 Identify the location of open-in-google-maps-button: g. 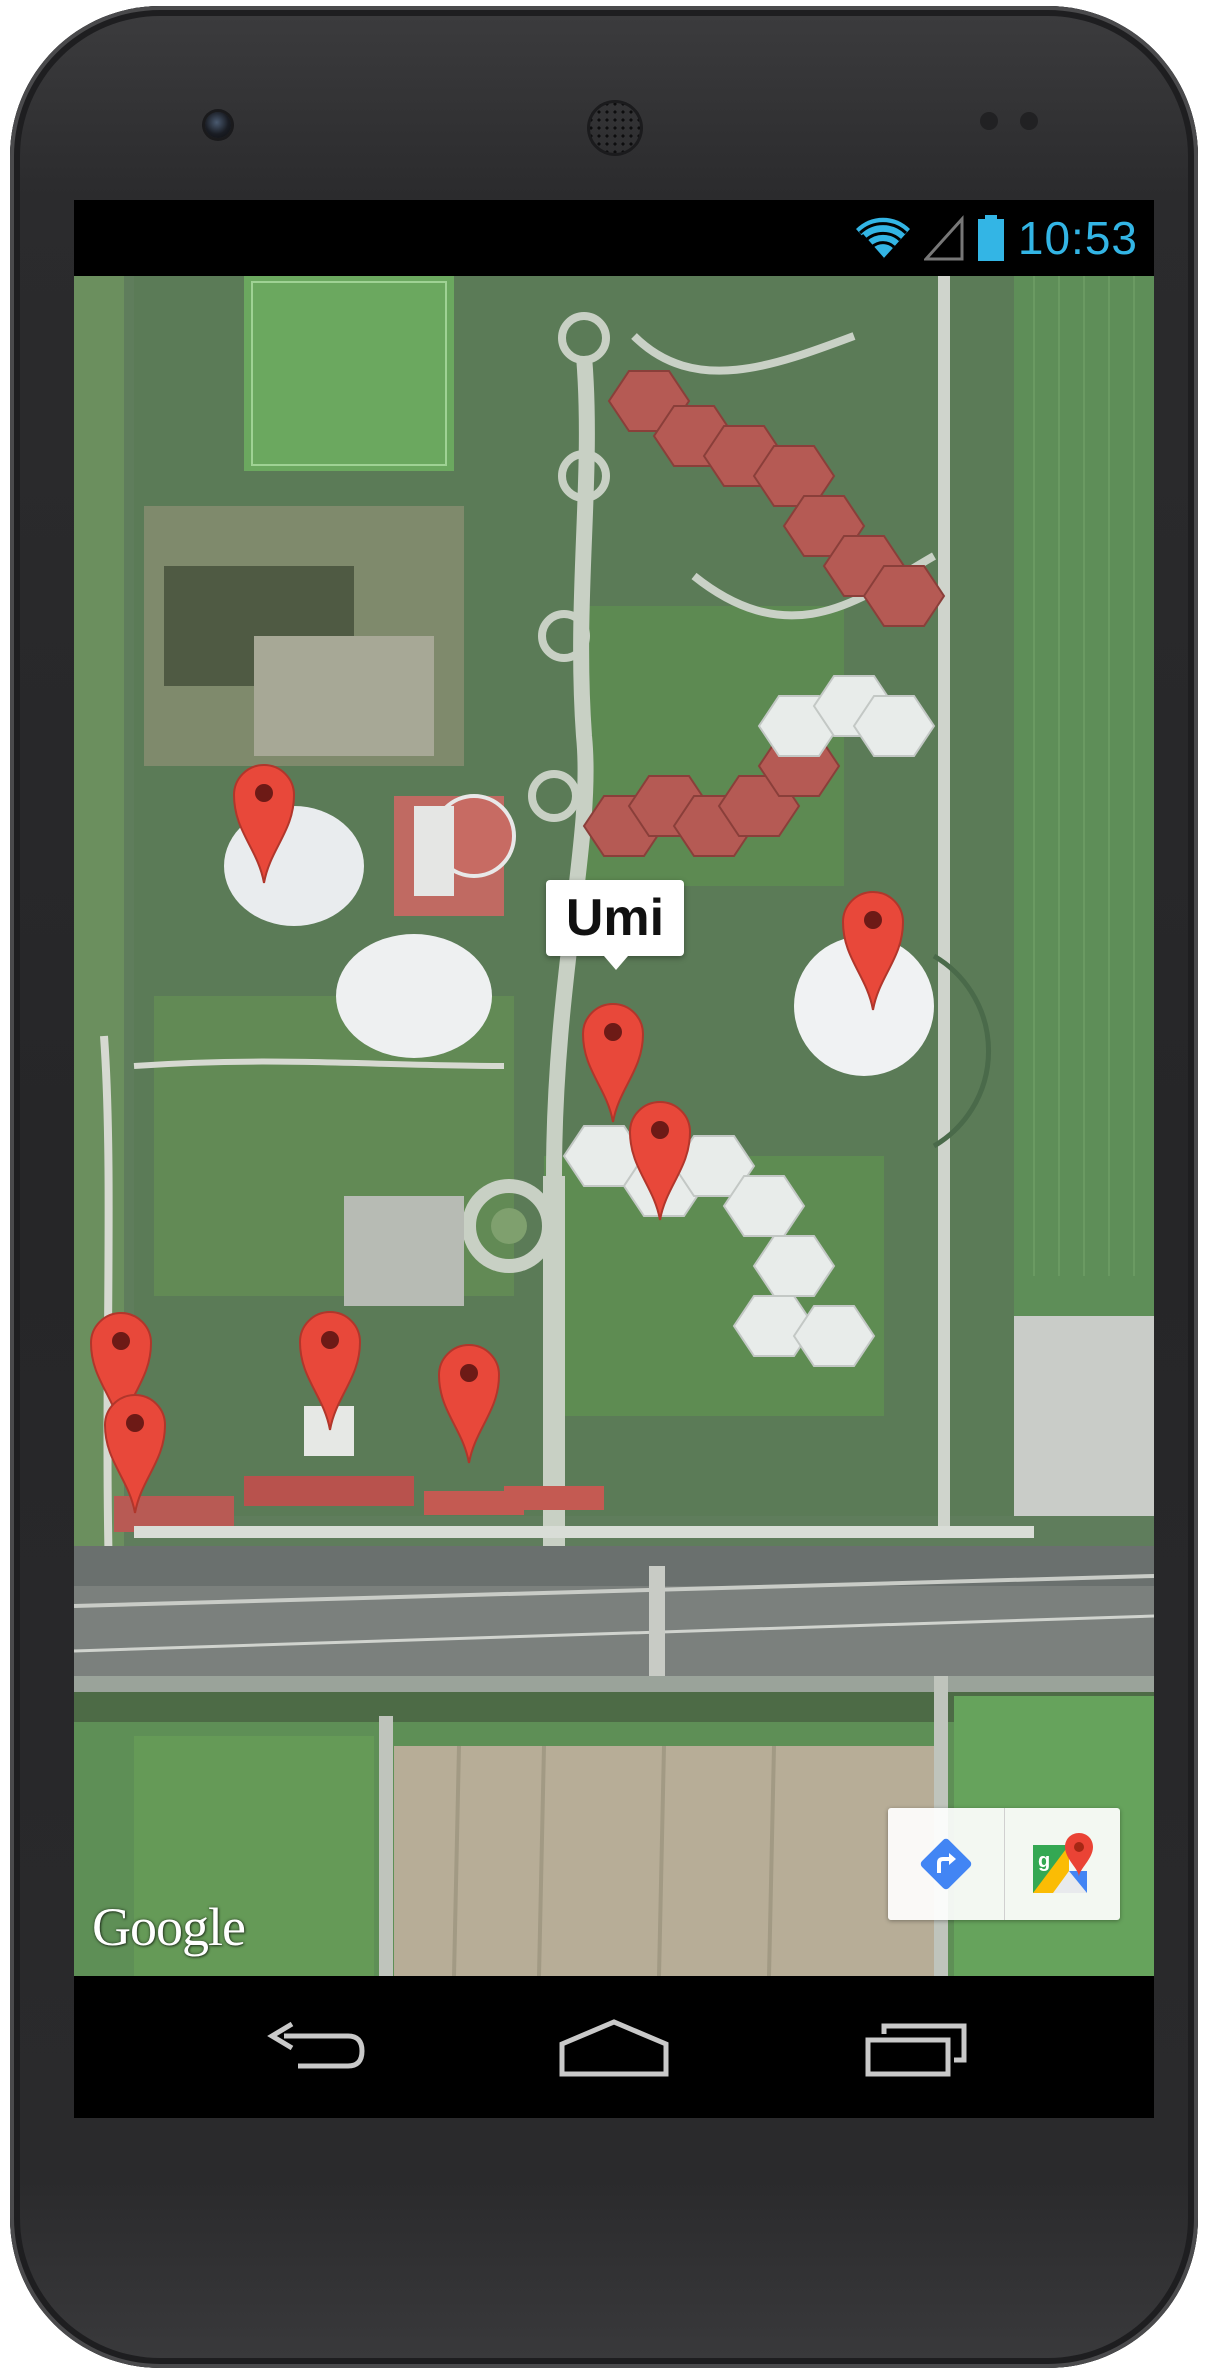
(1062, 1864).